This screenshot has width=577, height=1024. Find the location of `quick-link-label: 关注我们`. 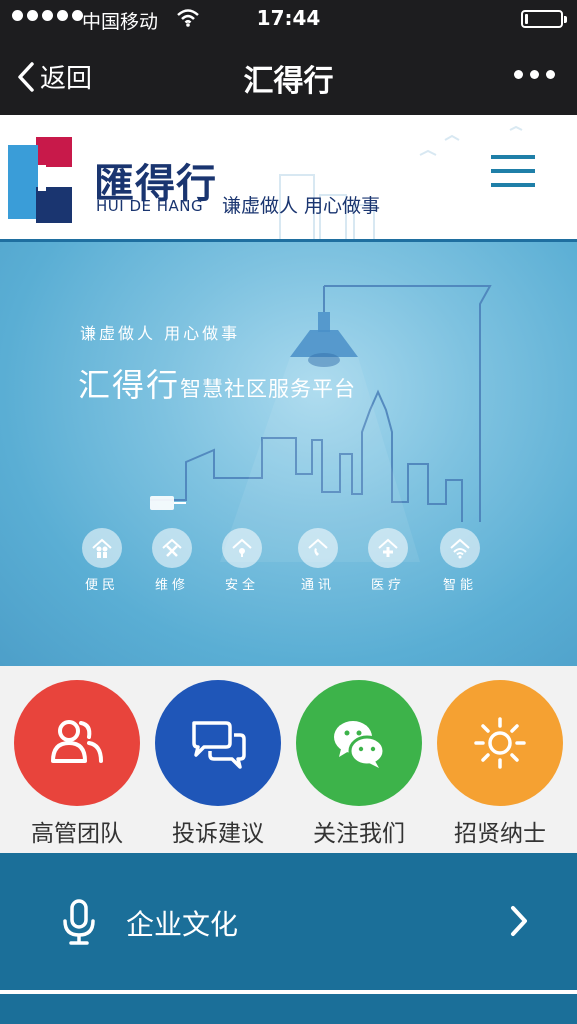

quick-link-label: 关注我们 is located at coordinates (359, 834).